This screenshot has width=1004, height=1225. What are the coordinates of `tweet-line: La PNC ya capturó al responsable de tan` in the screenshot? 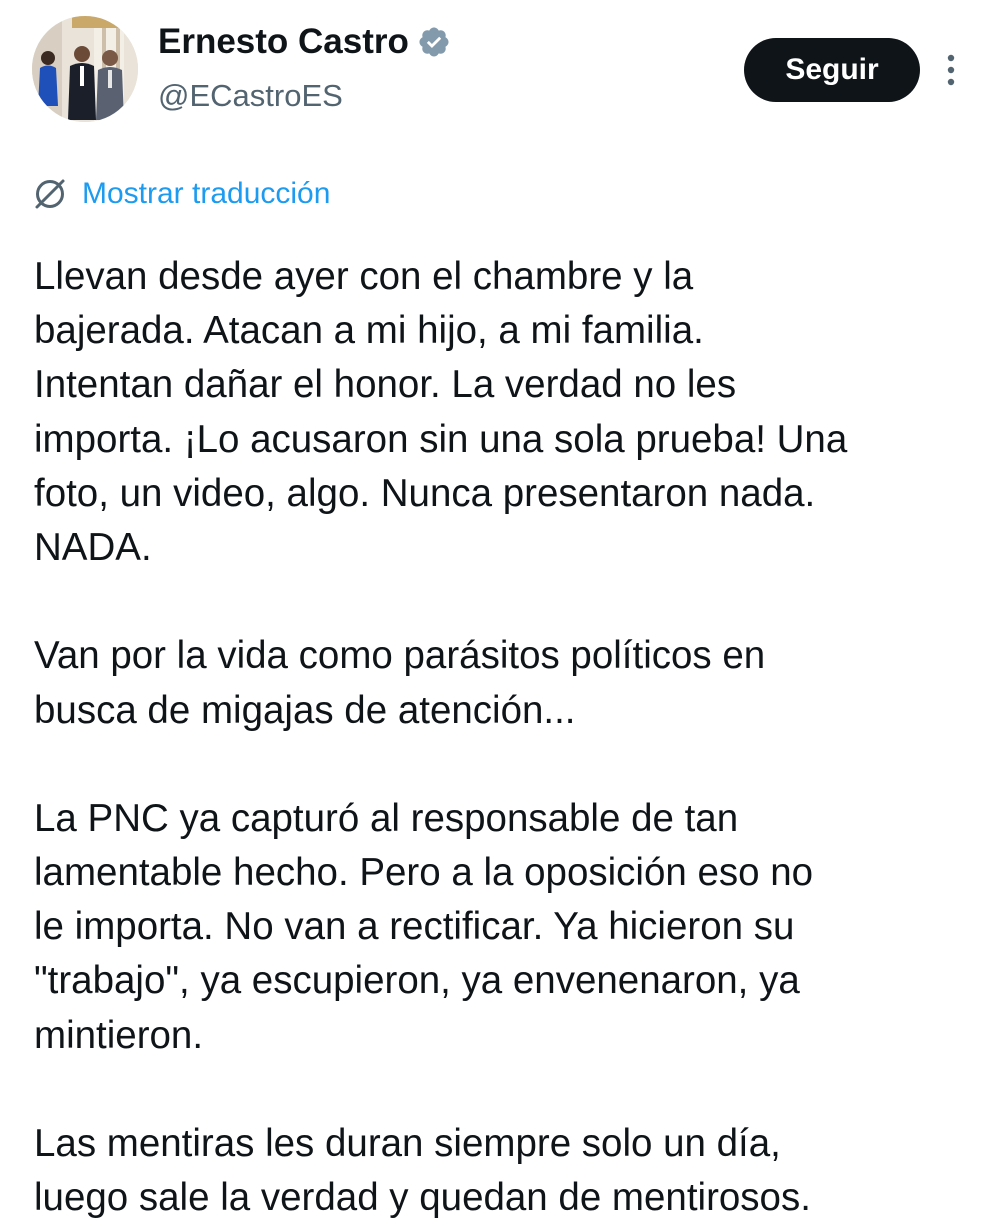 It's located at (386, 818).